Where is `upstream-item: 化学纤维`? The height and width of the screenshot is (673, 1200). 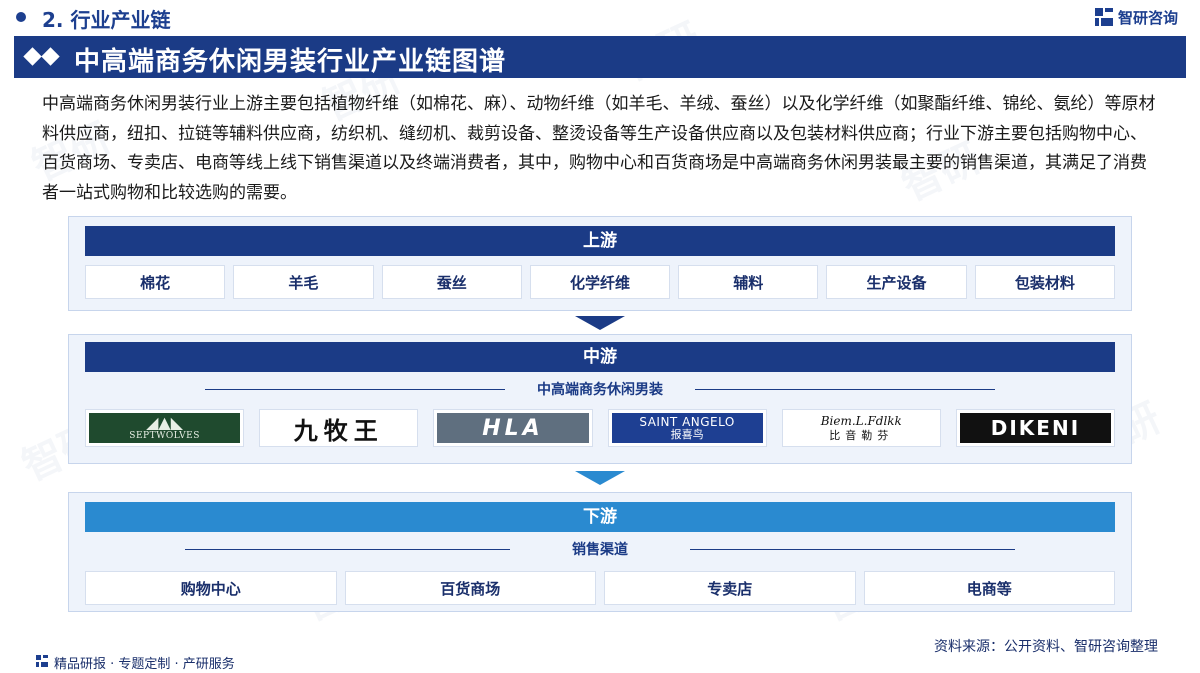 upstream-item: 化学纤维 is located at coordinates (600, 282).